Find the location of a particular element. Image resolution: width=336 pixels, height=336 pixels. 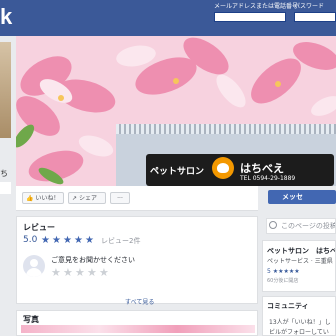

shop-sign-tel: TEL 0594-29-1889 is located at coordinates (268, 178).